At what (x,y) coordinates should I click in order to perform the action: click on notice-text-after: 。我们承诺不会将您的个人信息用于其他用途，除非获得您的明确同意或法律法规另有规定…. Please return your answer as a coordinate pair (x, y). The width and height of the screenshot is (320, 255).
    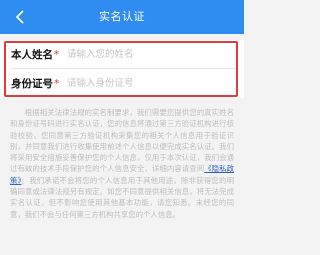
    Looking at the image, I should click on (122, 197).